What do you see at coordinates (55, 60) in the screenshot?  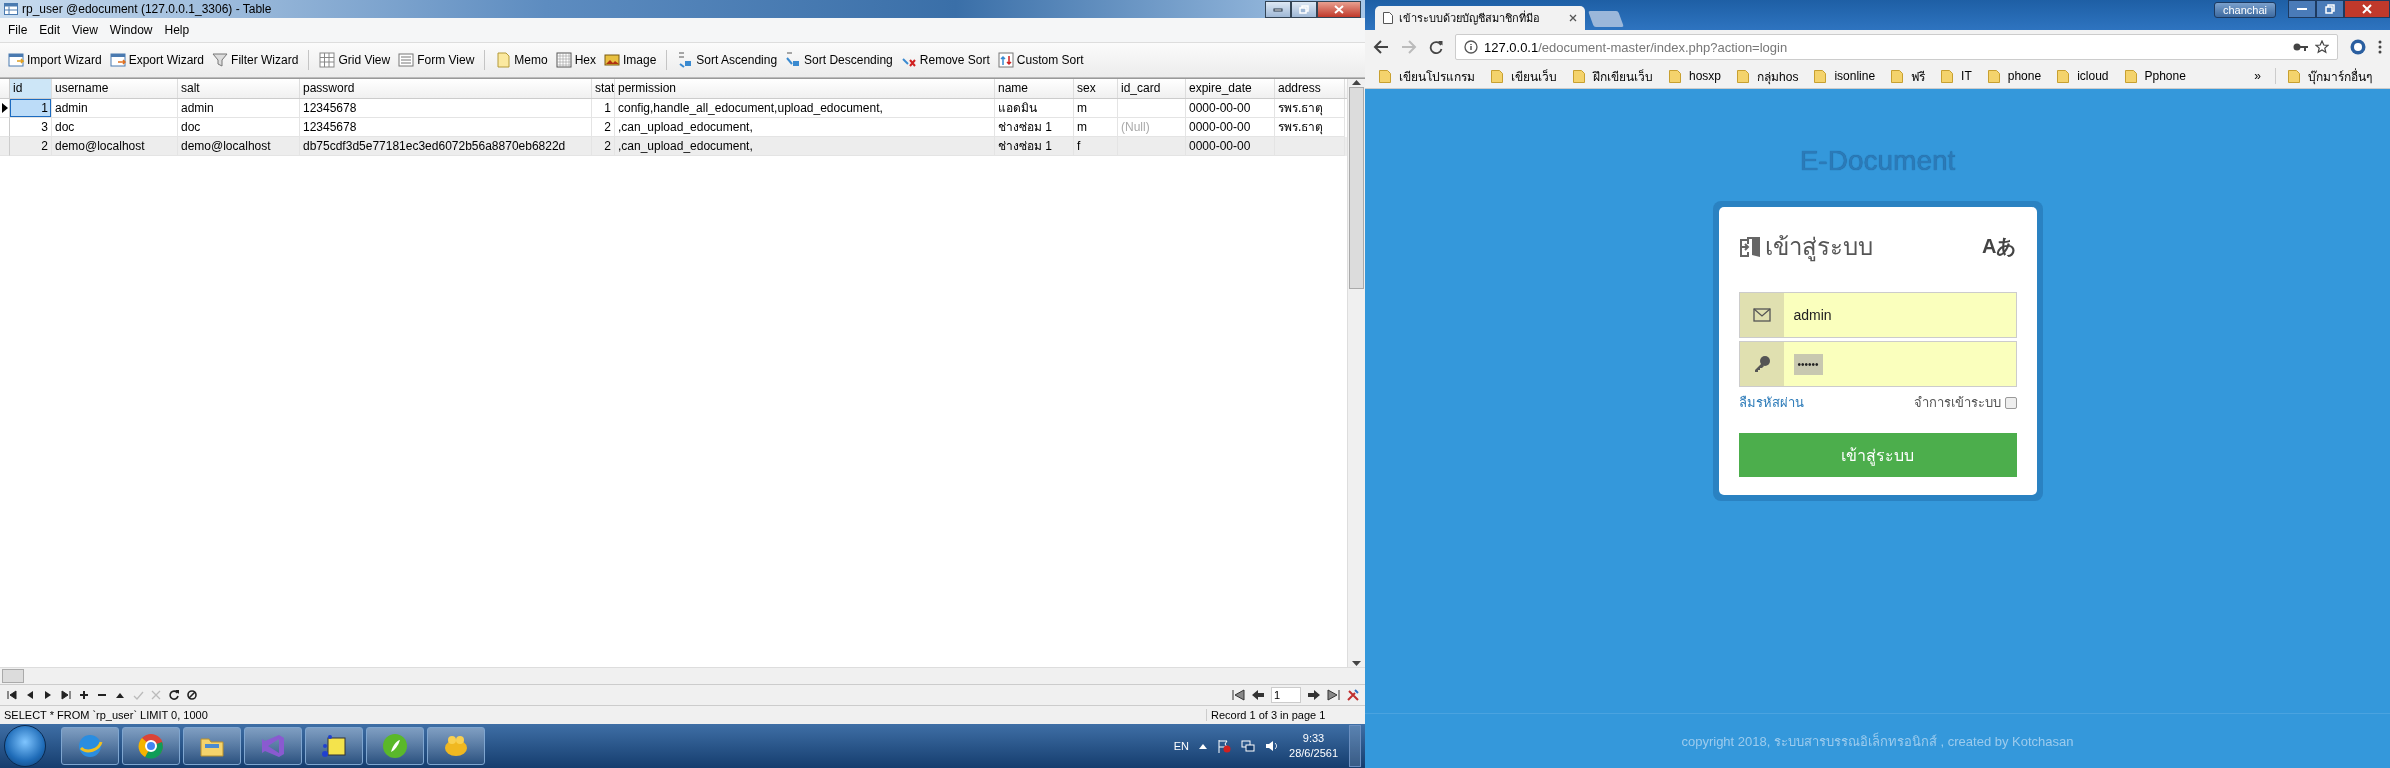 I see `toolbar-button: Import Wizard` at bounding box center [55, 60].